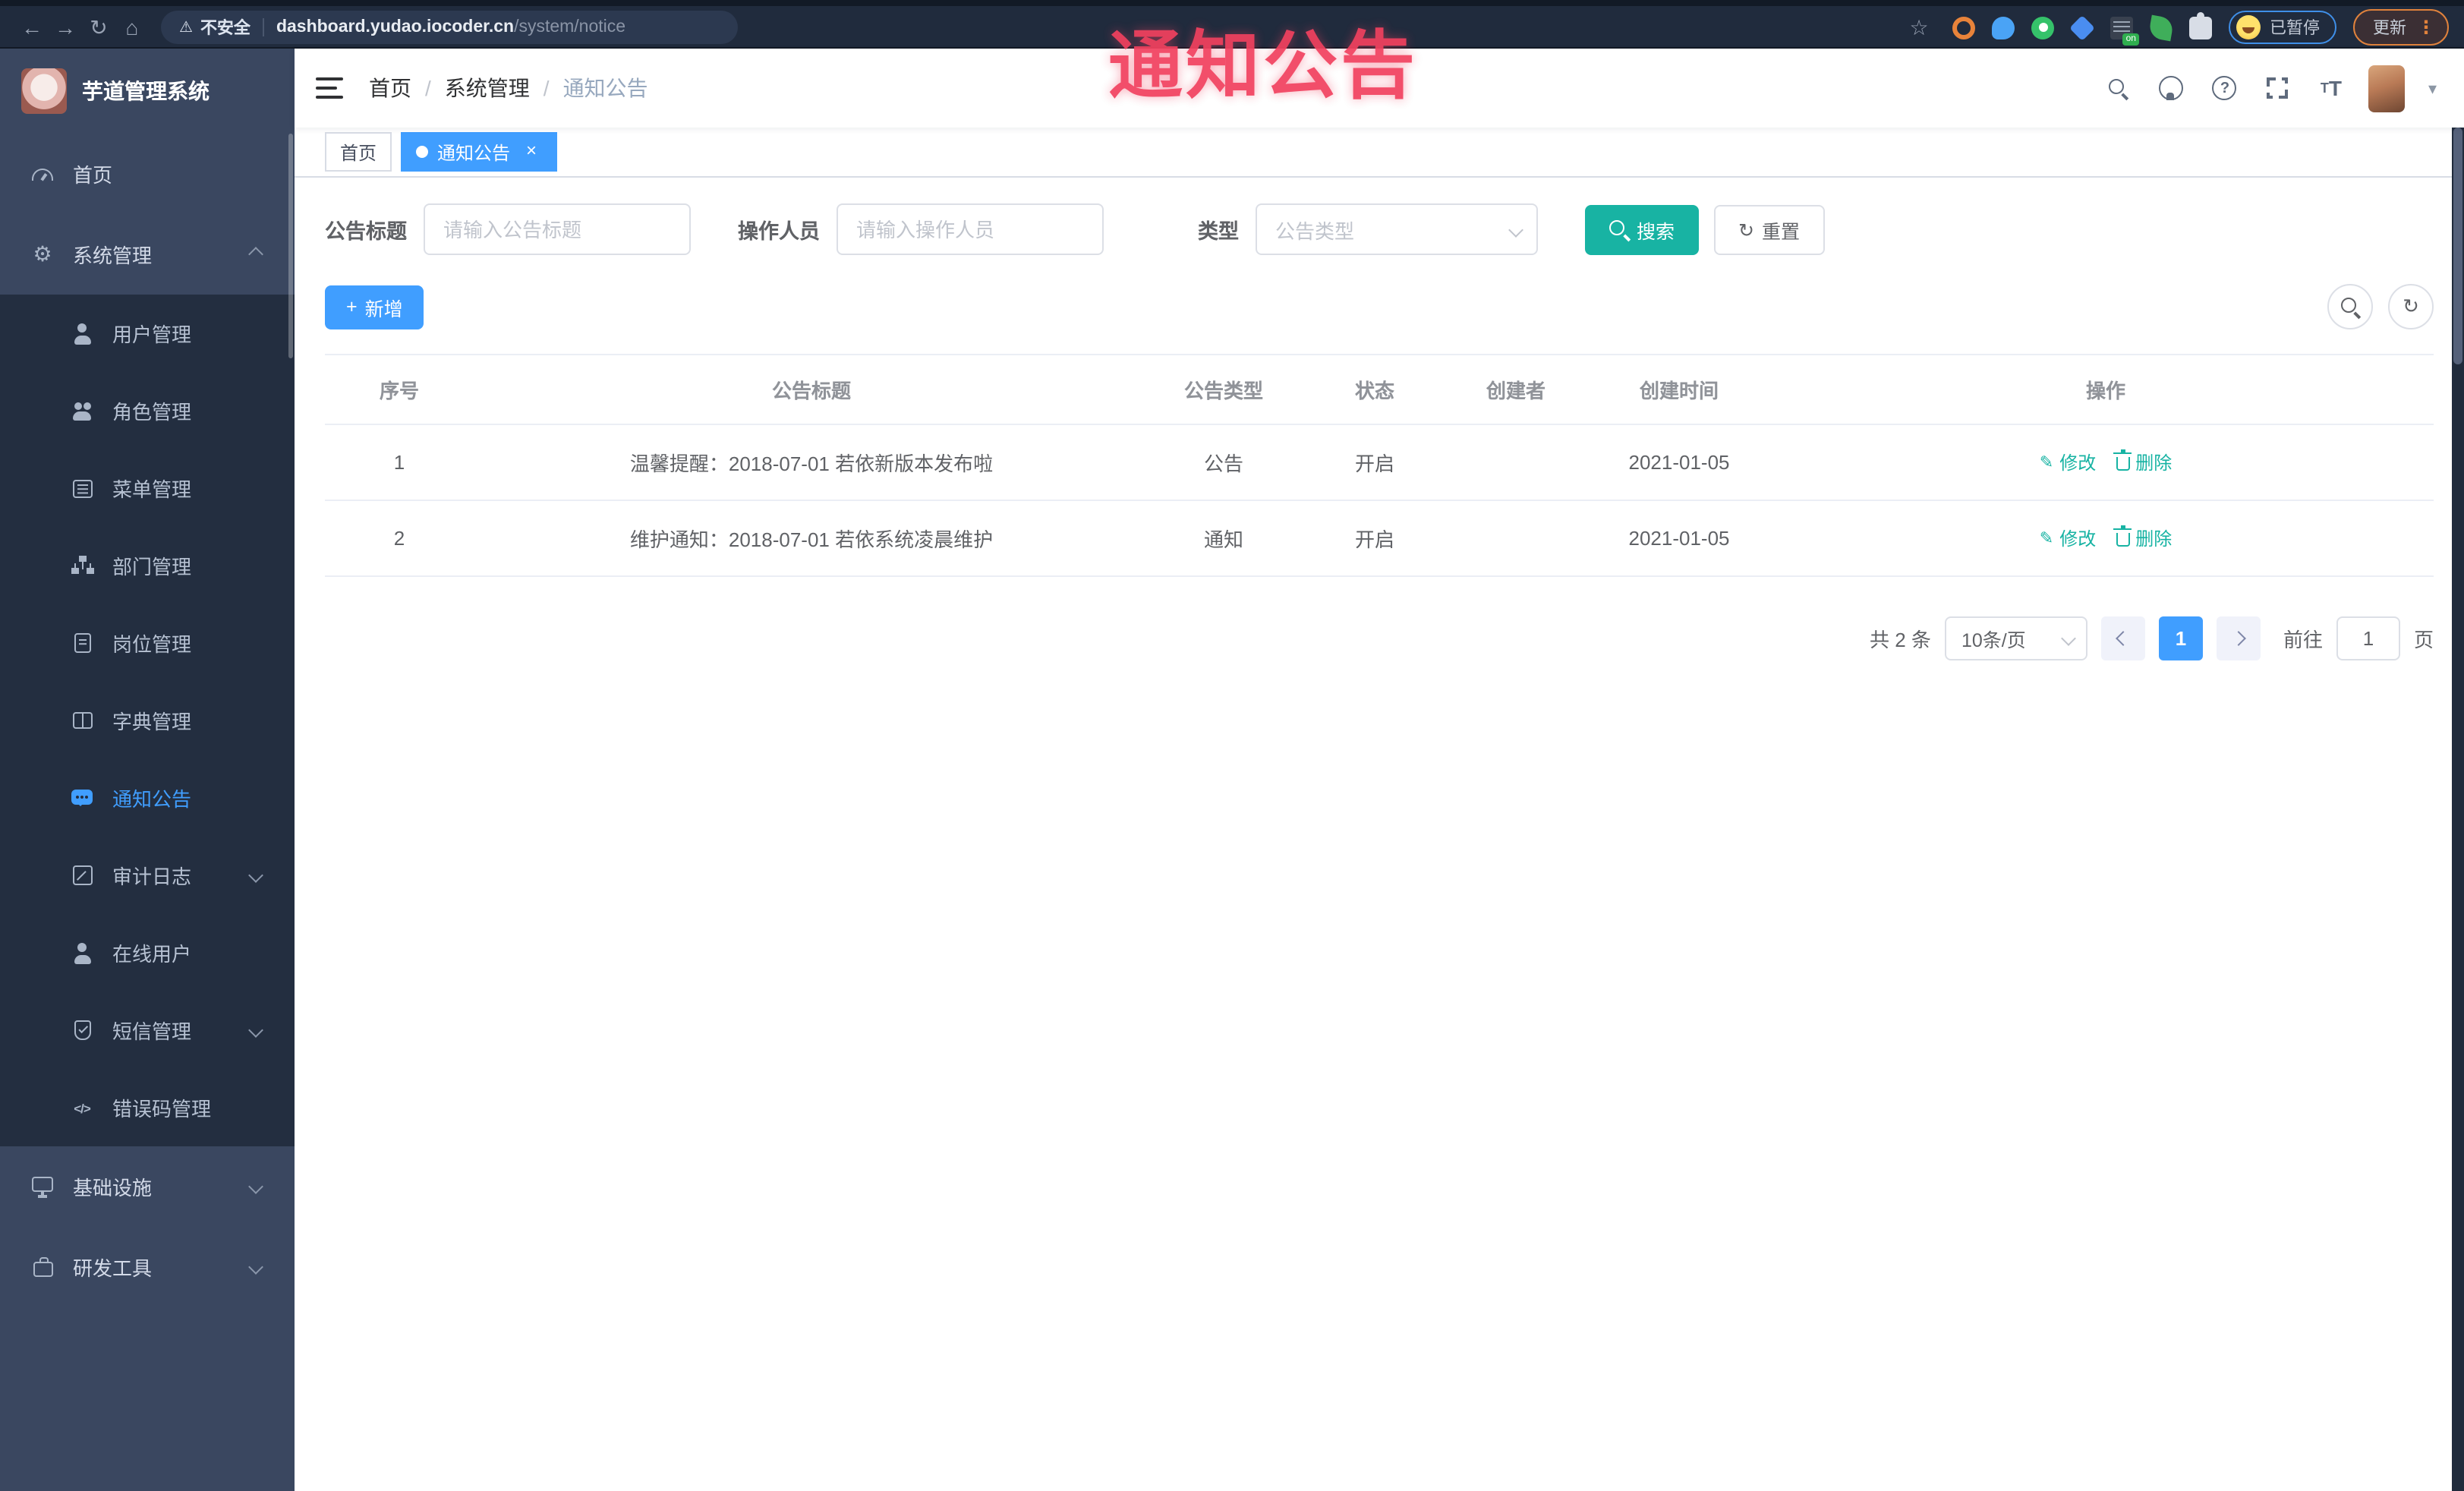 This screenshot has width=2464, height=1491. What do you see at coordinates (43, 1187) in the screenshot?
I see `monitor-icon` at bounding box center [43, 1187].